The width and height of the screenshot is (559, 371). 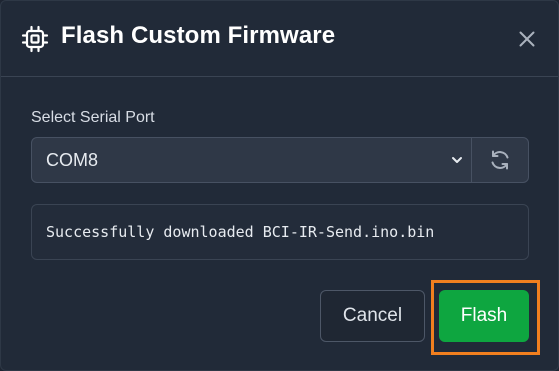 What do you see at coordinates (198, 35) in the screenshot?
I see `dialog-title: Flash Custom Firmware` at bounding box center [198, 35].